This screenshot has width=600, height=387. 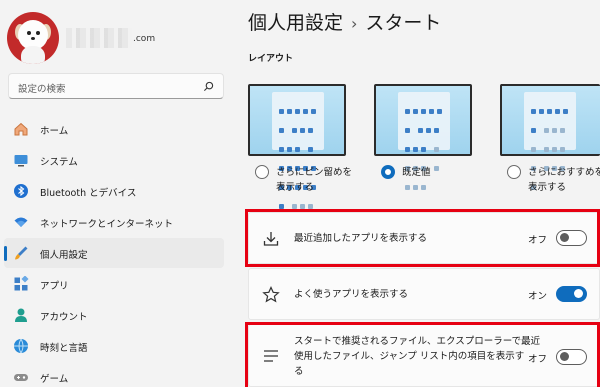 I want to click on sidebar-item-label: 時刻と言語, so click(x=64, y=348).